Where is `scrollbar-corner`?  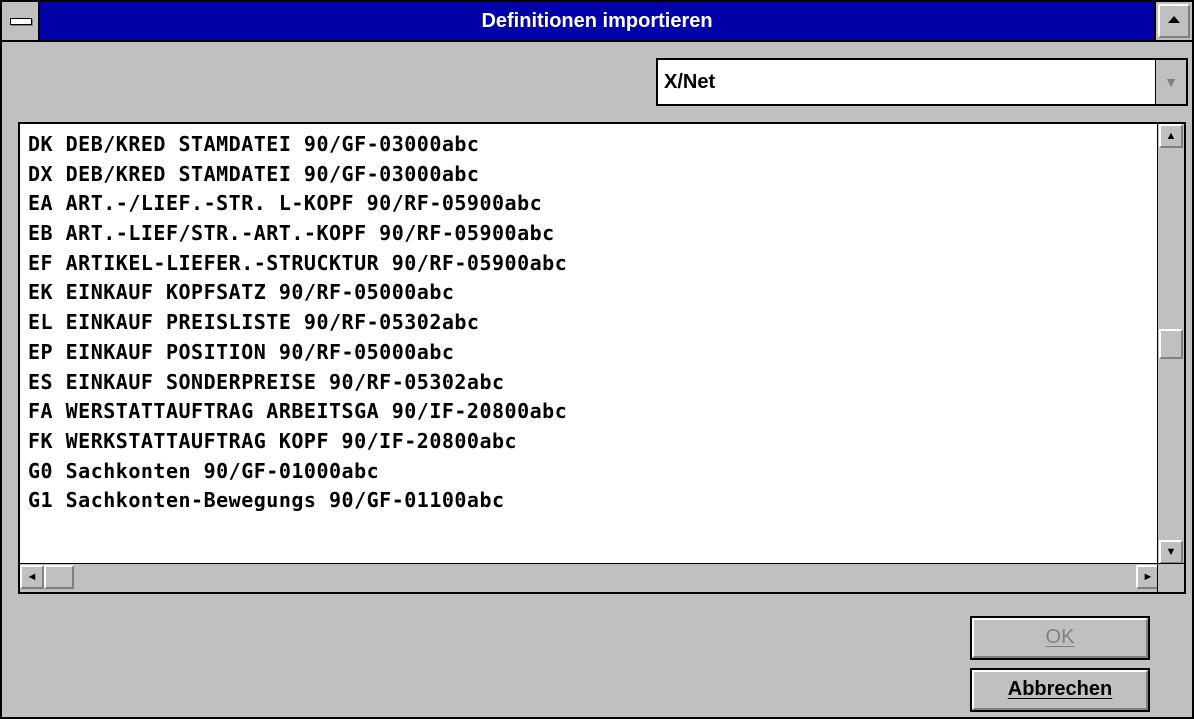 scrollbar-corner is located at coordinates (1170, 577).